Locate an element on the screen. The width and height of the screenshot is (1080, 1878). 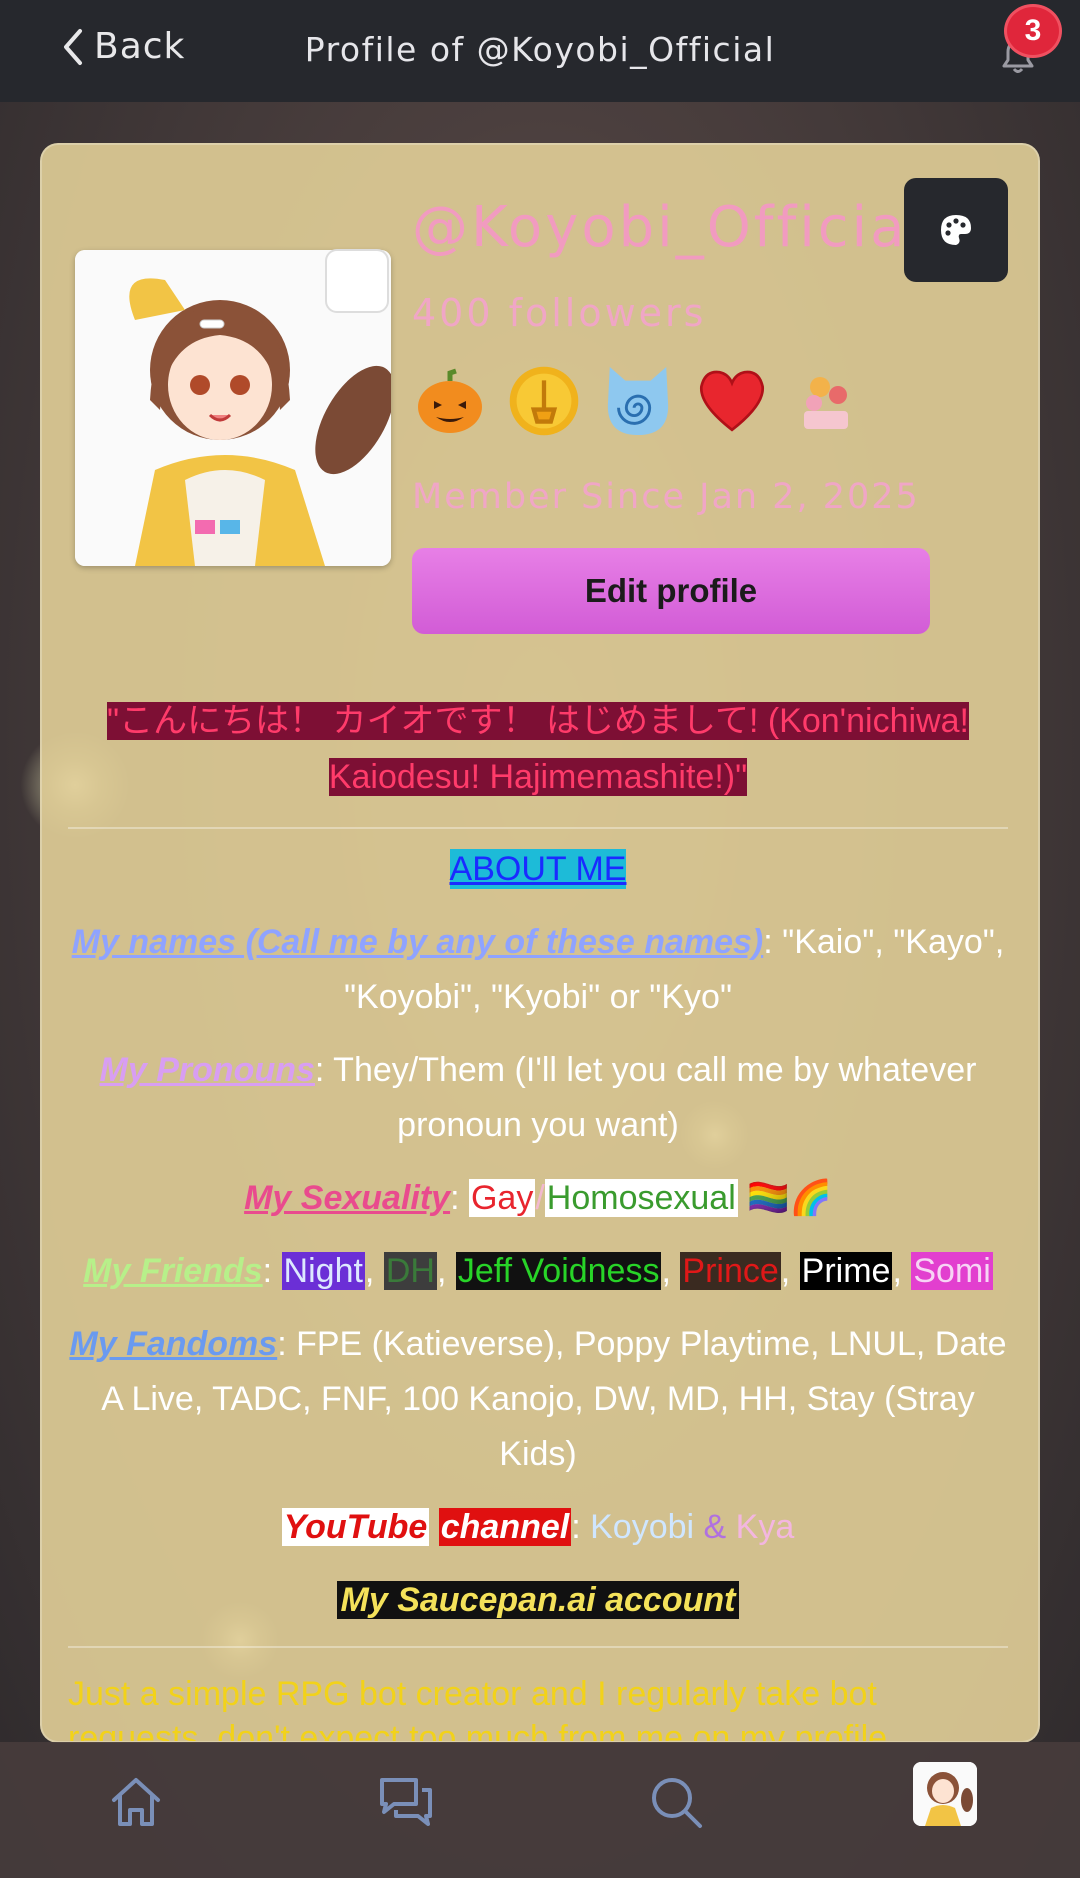
friends-colon: : is located at coordinates (272, 1271).